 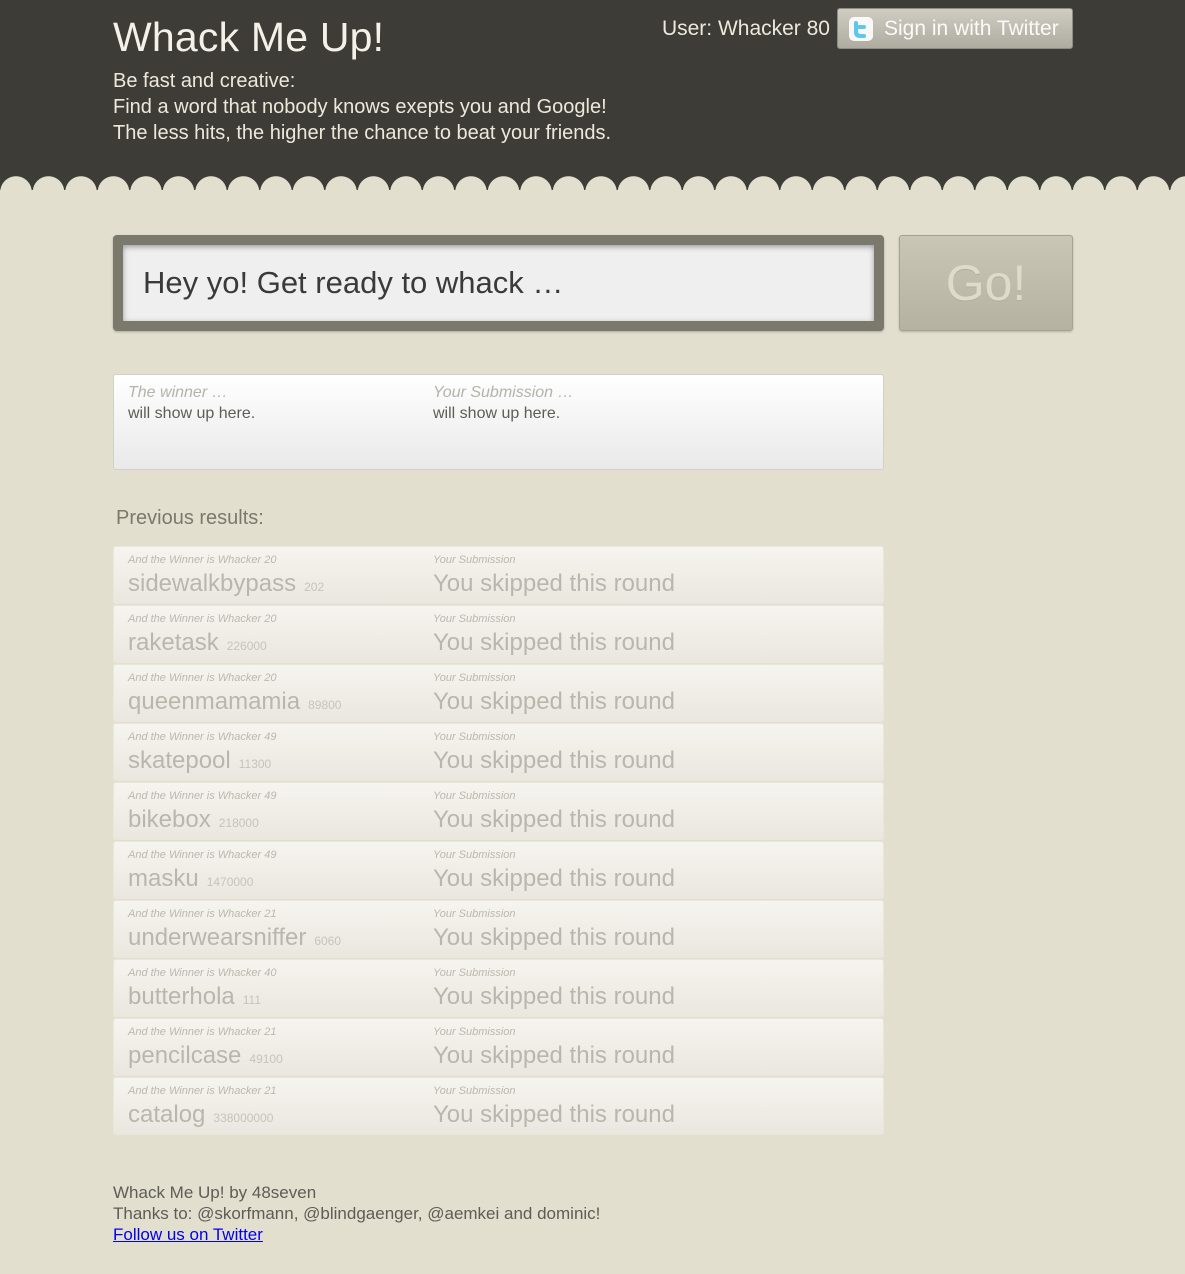 What do you see at coordinates (246, 646) in the screenshot?
I see `hit-count: 226000` at bounding box center [246, 646].